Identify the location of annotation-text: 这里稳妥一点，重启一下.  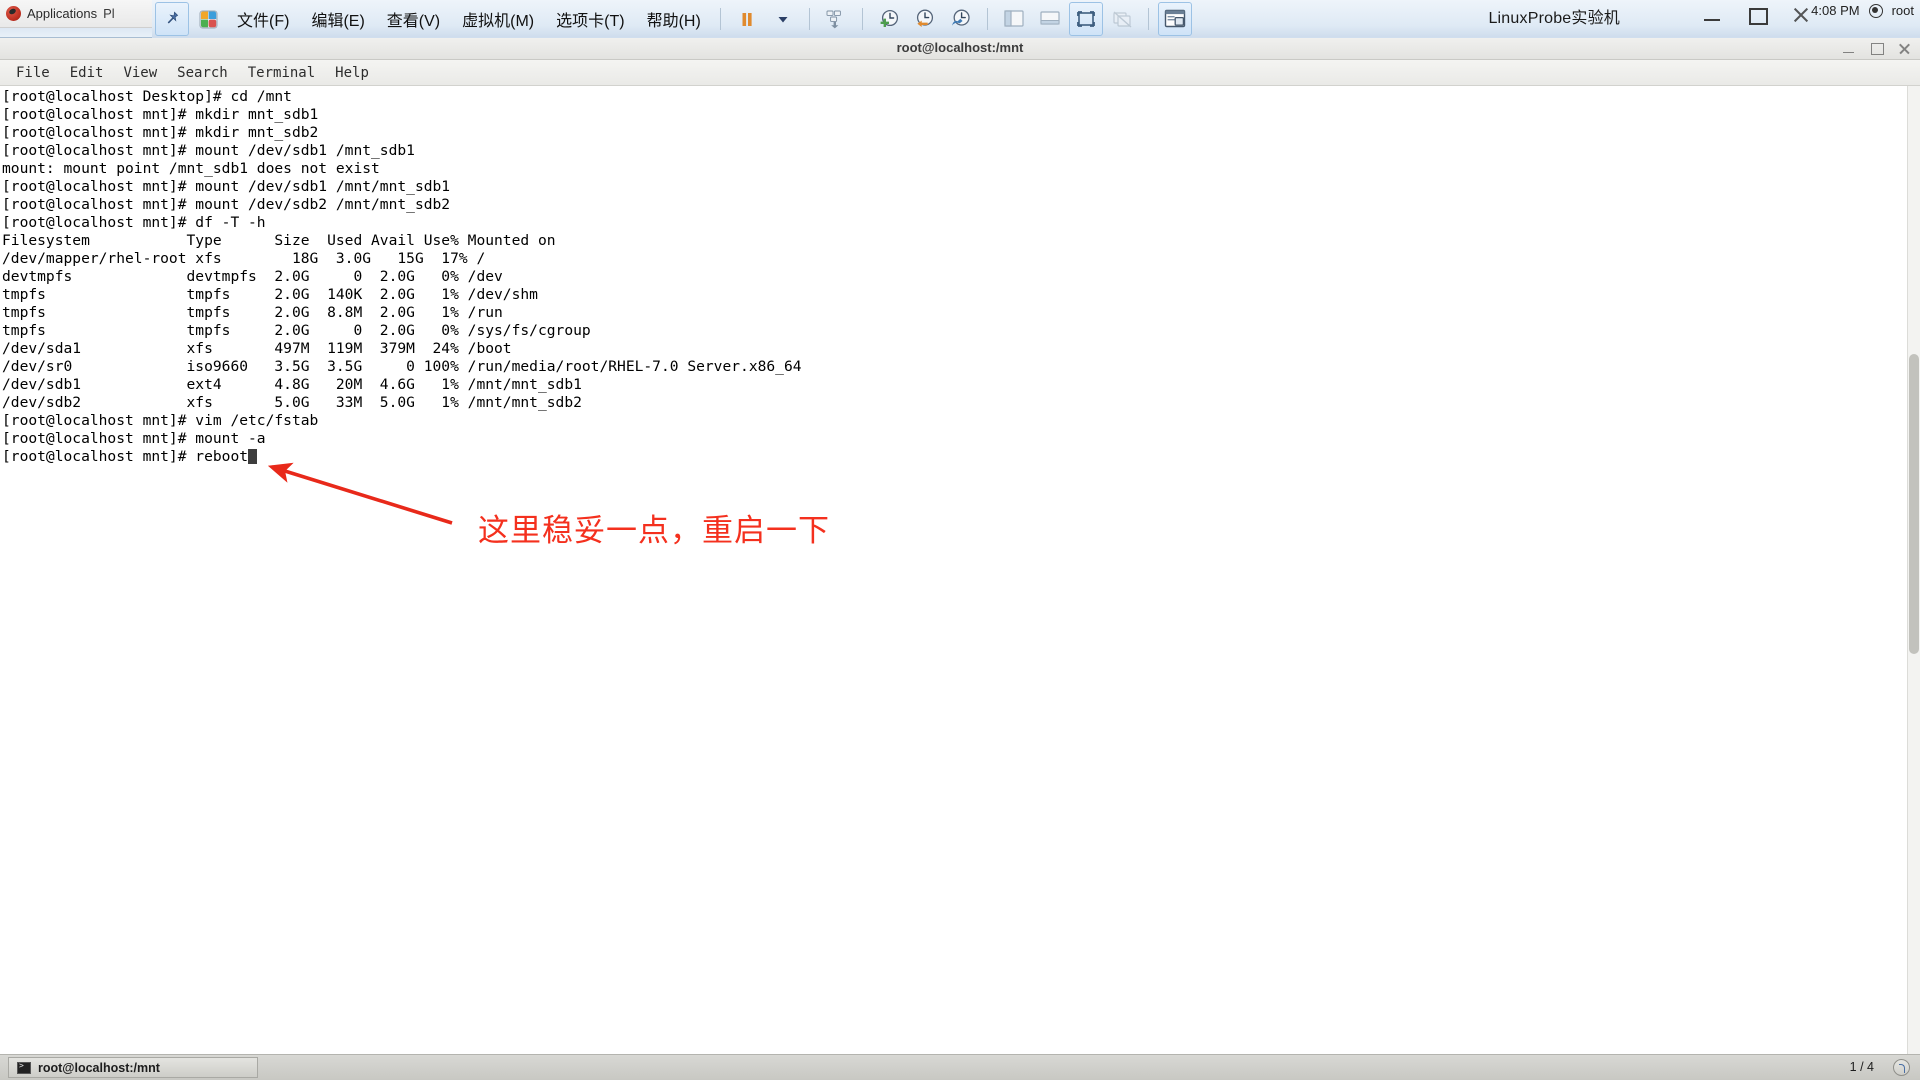
(654, 531).